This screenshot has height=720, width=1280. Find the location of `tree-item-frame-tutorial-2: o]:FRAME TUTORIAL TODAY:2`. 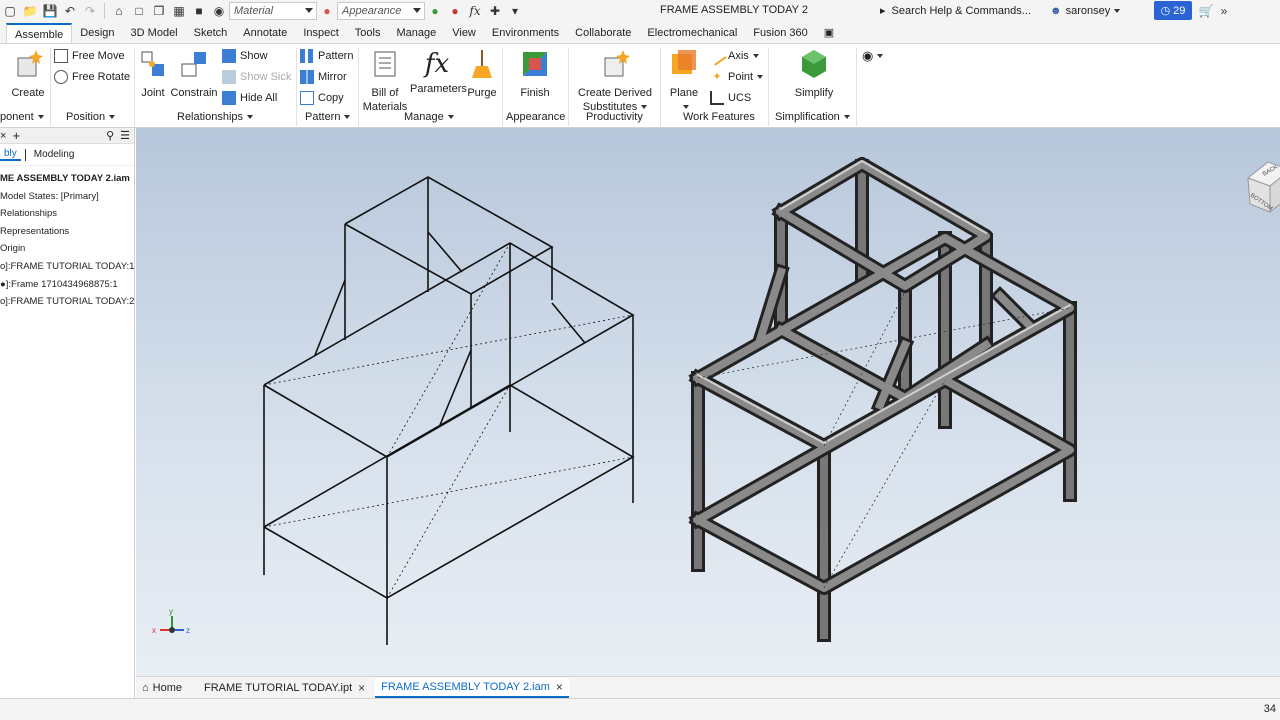

tree-item-frame-tutorial-2: o]:FRAME TUTORIAL TODAY:2 is located at coordinates (67, 302).